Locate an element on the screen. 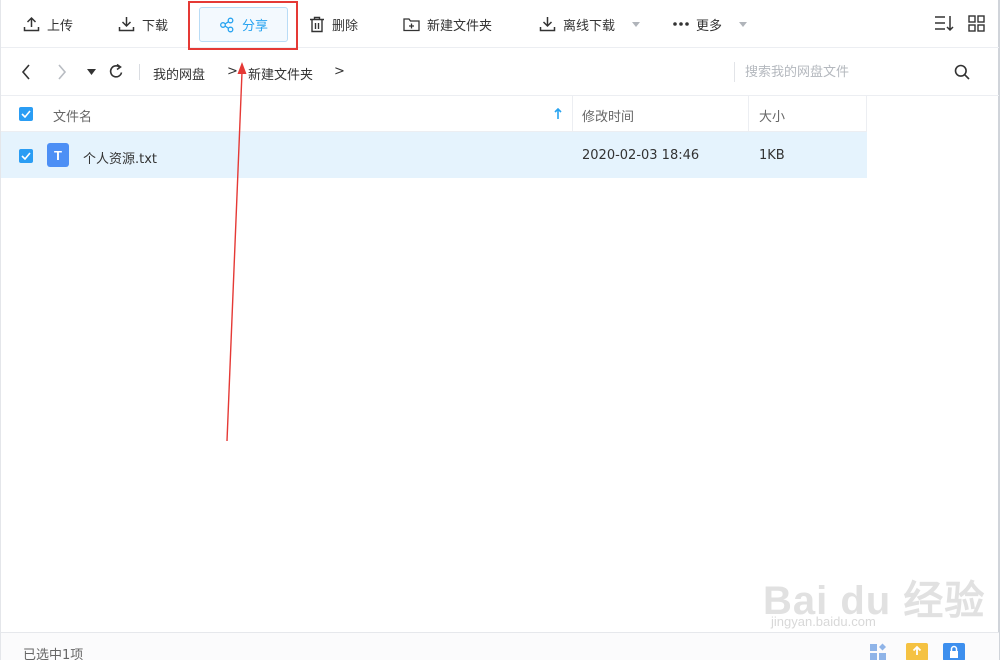  search-input is located at coordinates (840, 72).